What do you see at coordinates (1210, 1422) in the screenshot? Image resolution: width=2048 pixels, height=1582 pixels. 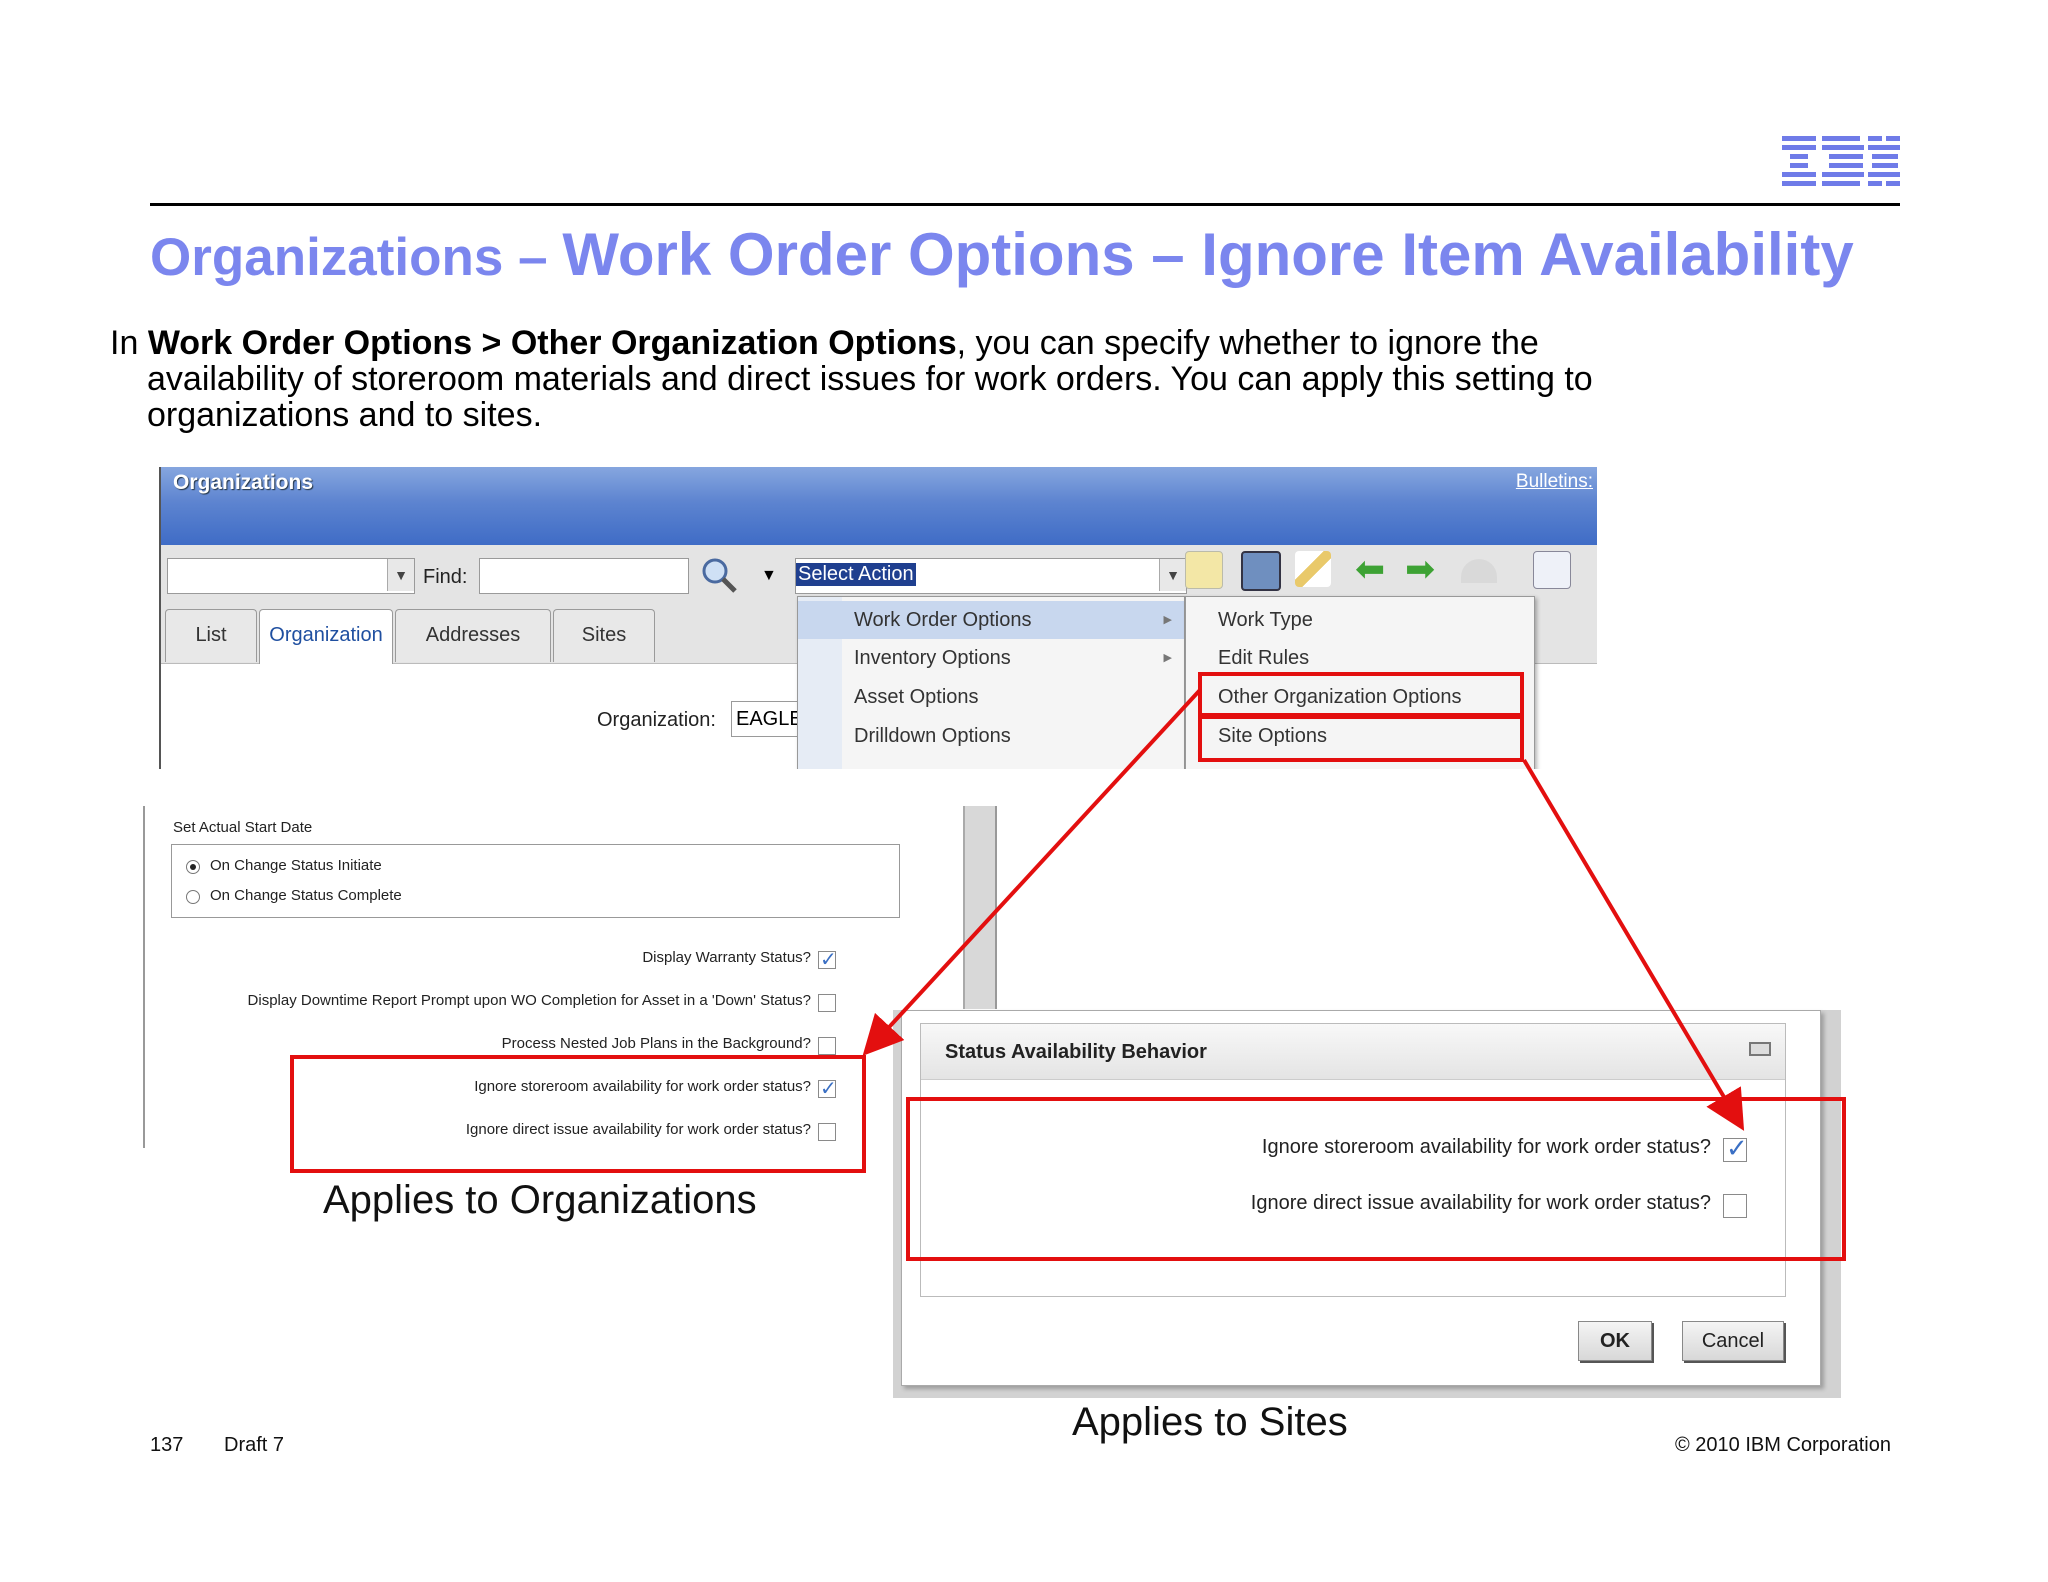 I see `caption-applies-to-sites: Applies to Sites` at bounding box center [1210, 1422].